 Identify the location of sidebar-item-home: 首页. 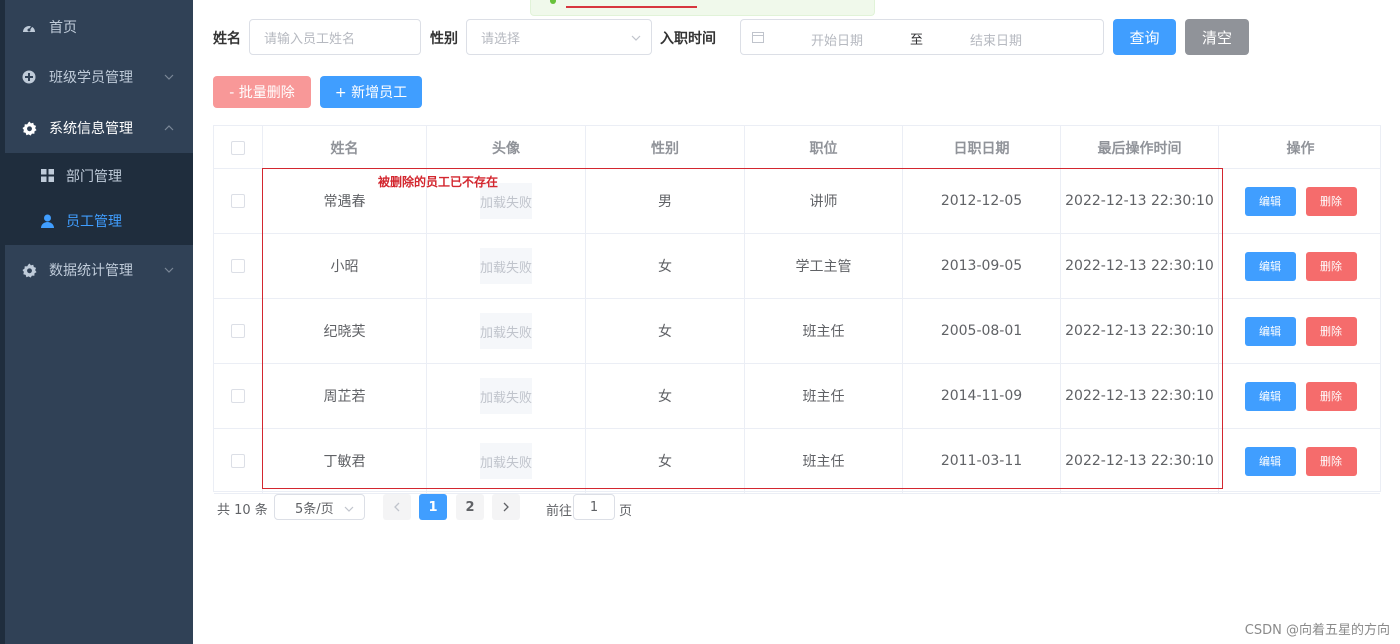
(99, 27).